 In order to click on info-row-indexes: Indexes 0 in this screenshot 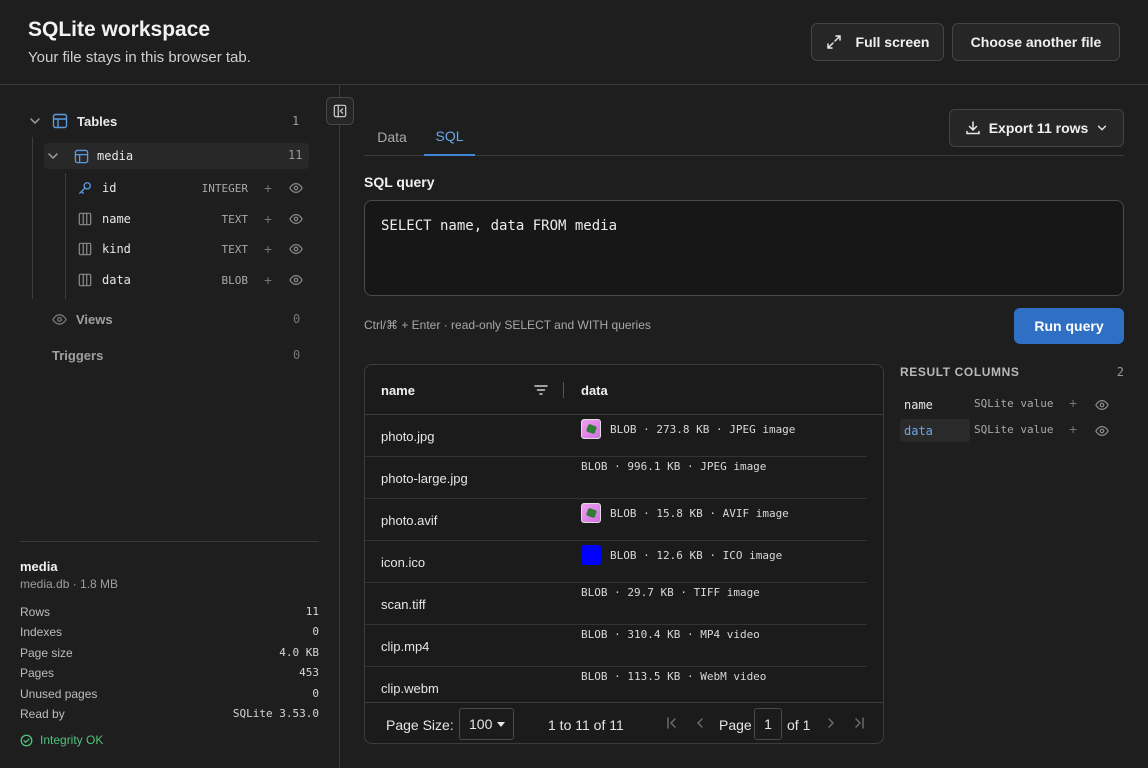, I will do `click(169, 632)`.